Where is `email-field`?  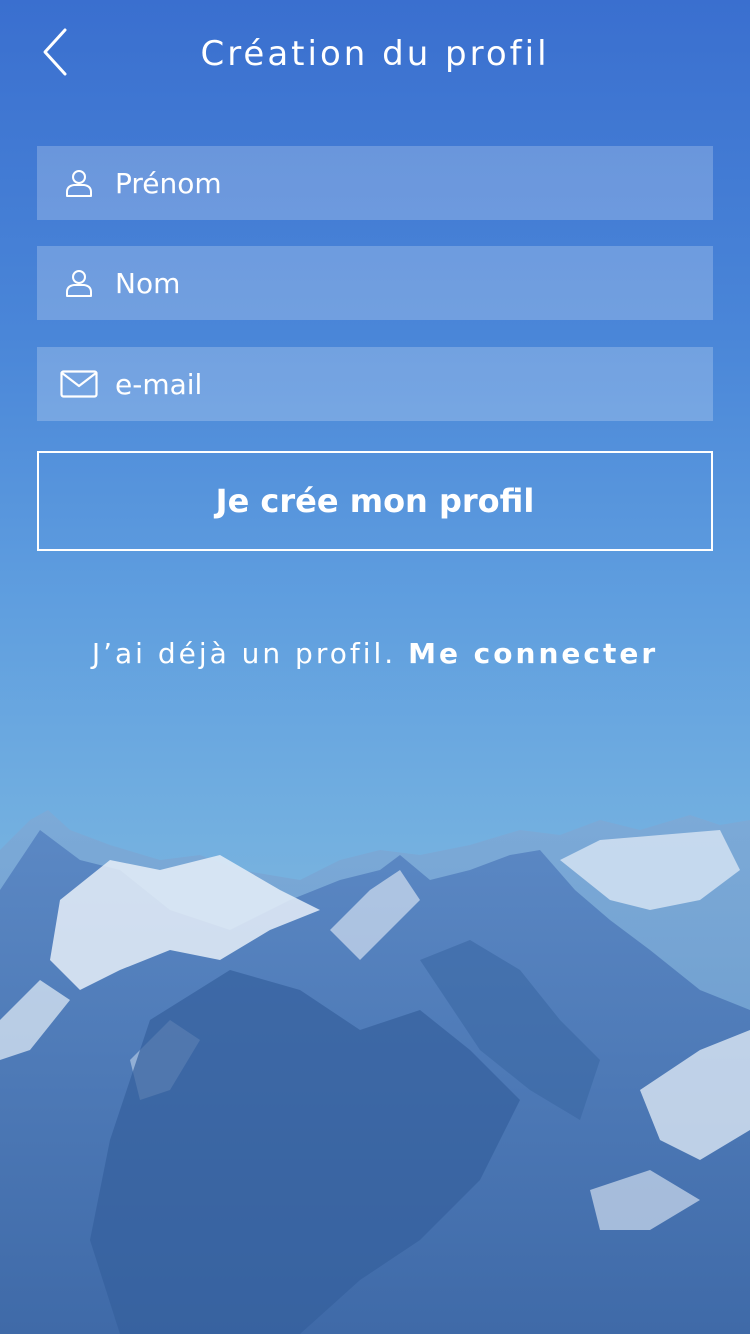 email-field is located at coordinates (375, 384).